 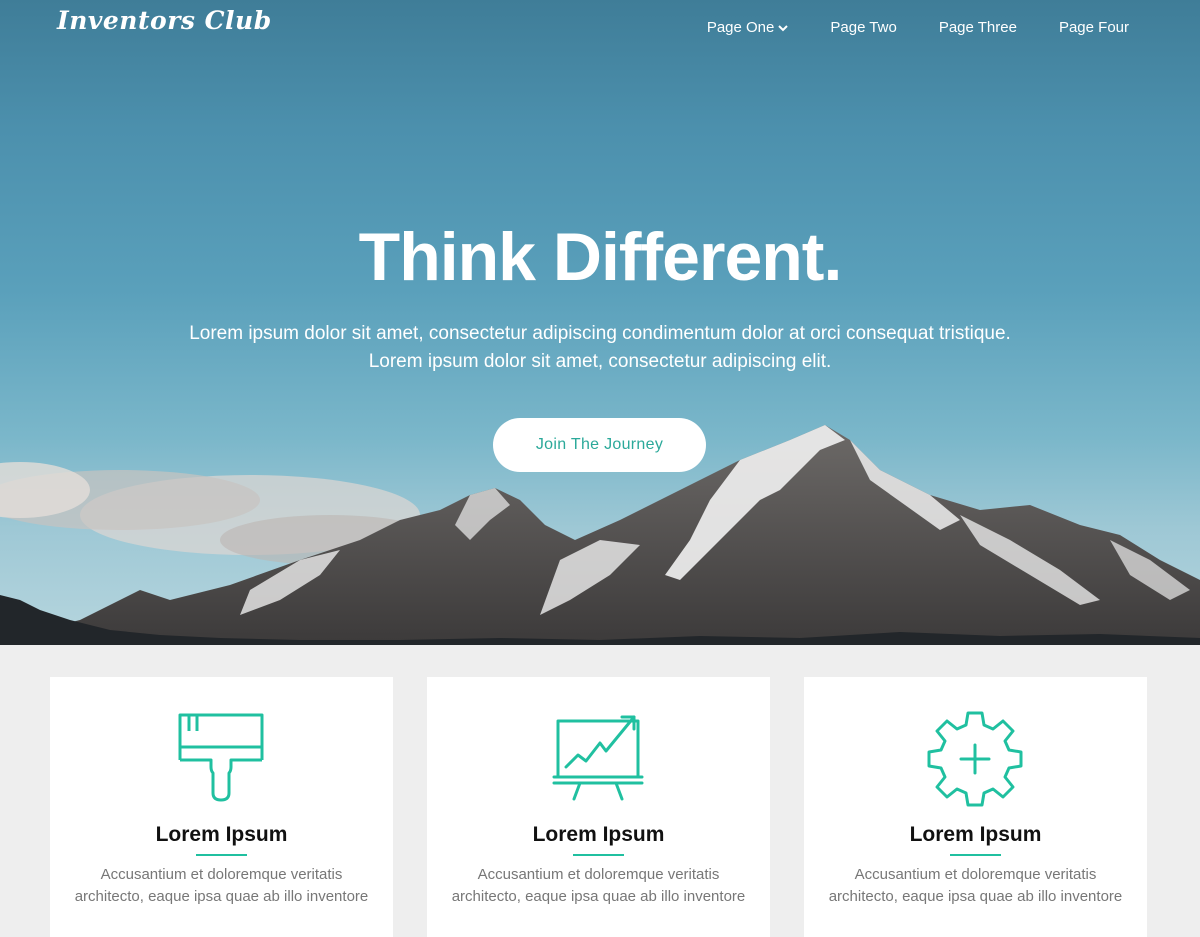 What do you see at coordinates (975, 759) in the screenshot?
I see `gear-plus-icon` at bounding box center [975, 759].